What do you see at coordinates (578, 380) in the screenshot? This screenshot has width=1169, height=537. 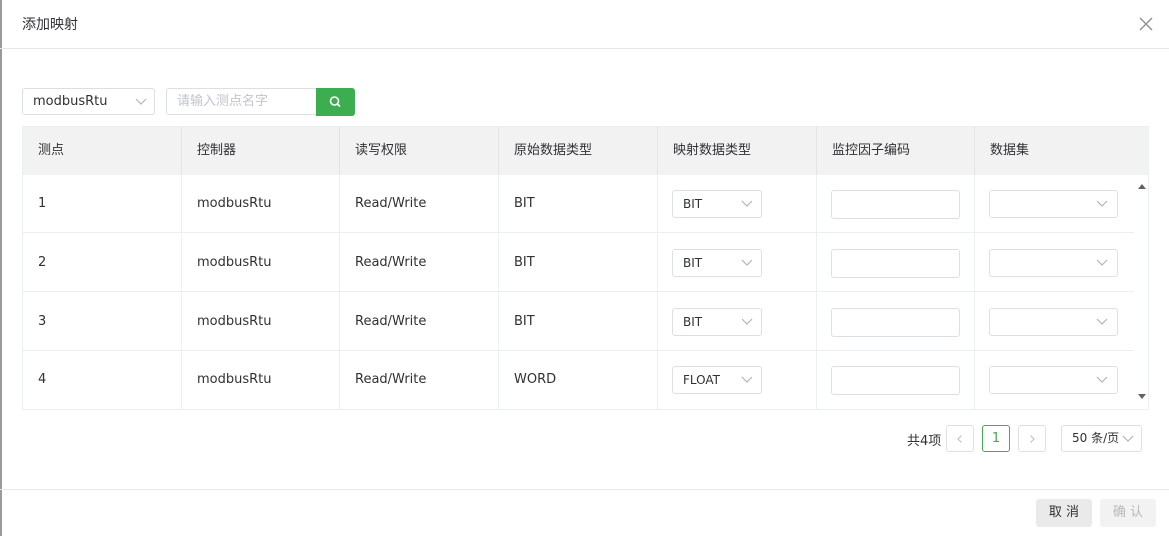 I see `table-row: 4 modbusRtu Read/Write WORD FLOAT` at bounding box center [578, 380].